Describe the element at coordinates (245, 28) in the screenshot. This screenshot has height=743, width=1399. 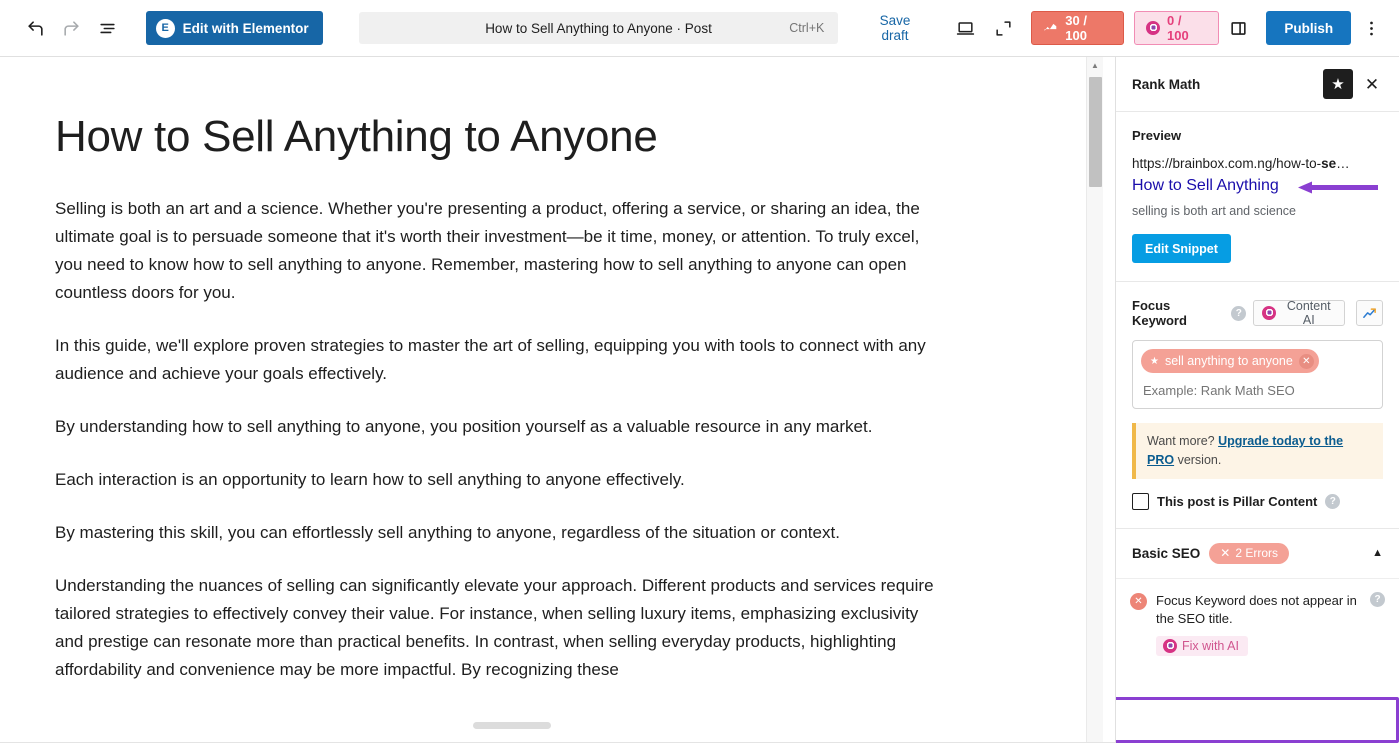
I see `edit-with-elementor-label: Edit with Elementor` at that location.